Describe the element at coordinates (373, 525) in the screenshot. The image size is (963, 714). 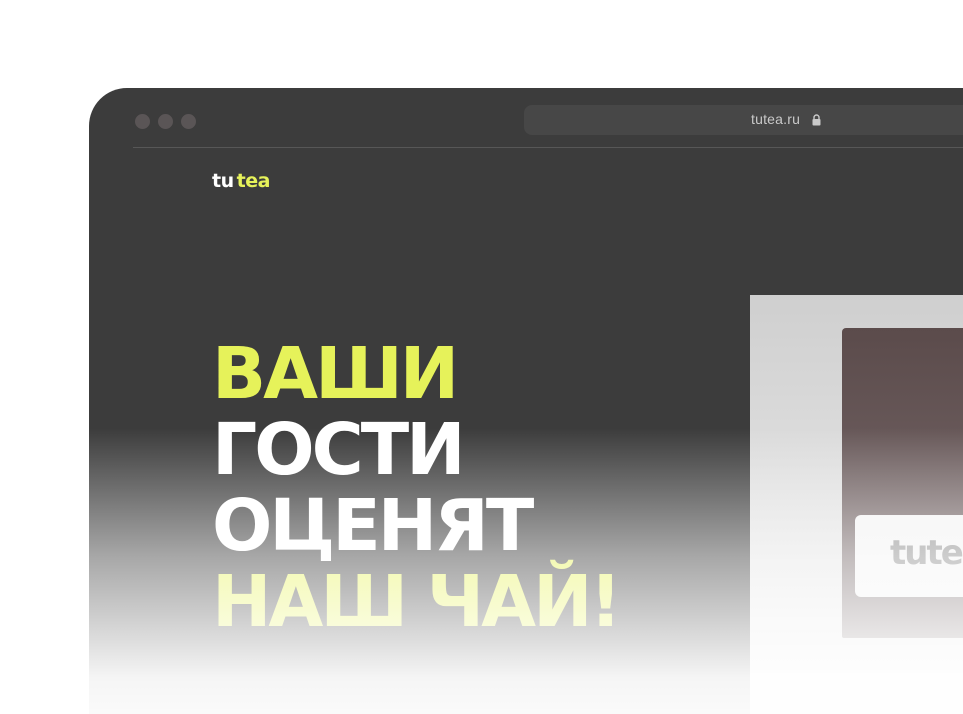
I see `headline-line-3: ОЦЕНЯТ` at that location.